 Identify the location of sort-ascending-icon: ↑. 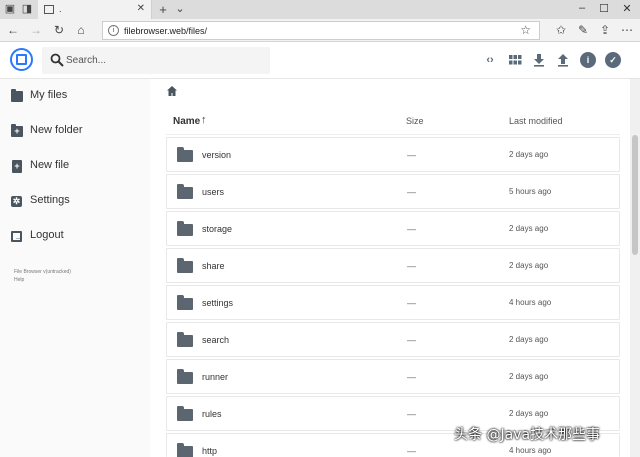
(204, 120).